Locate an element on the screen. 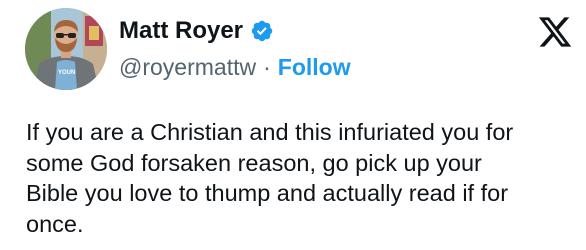 The image size is (586, 250). author-handle-row: @royermattw · Follow is located at coordinates (235, 67).